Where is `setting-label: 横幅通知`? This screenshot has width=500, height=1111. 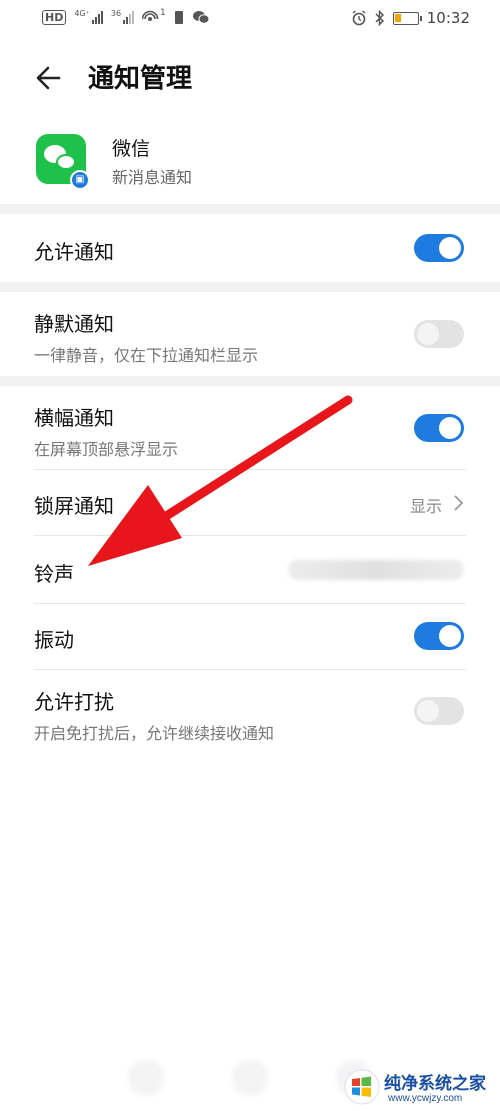
setting-label: 横幅通知 is located at coordinates (74, 418).